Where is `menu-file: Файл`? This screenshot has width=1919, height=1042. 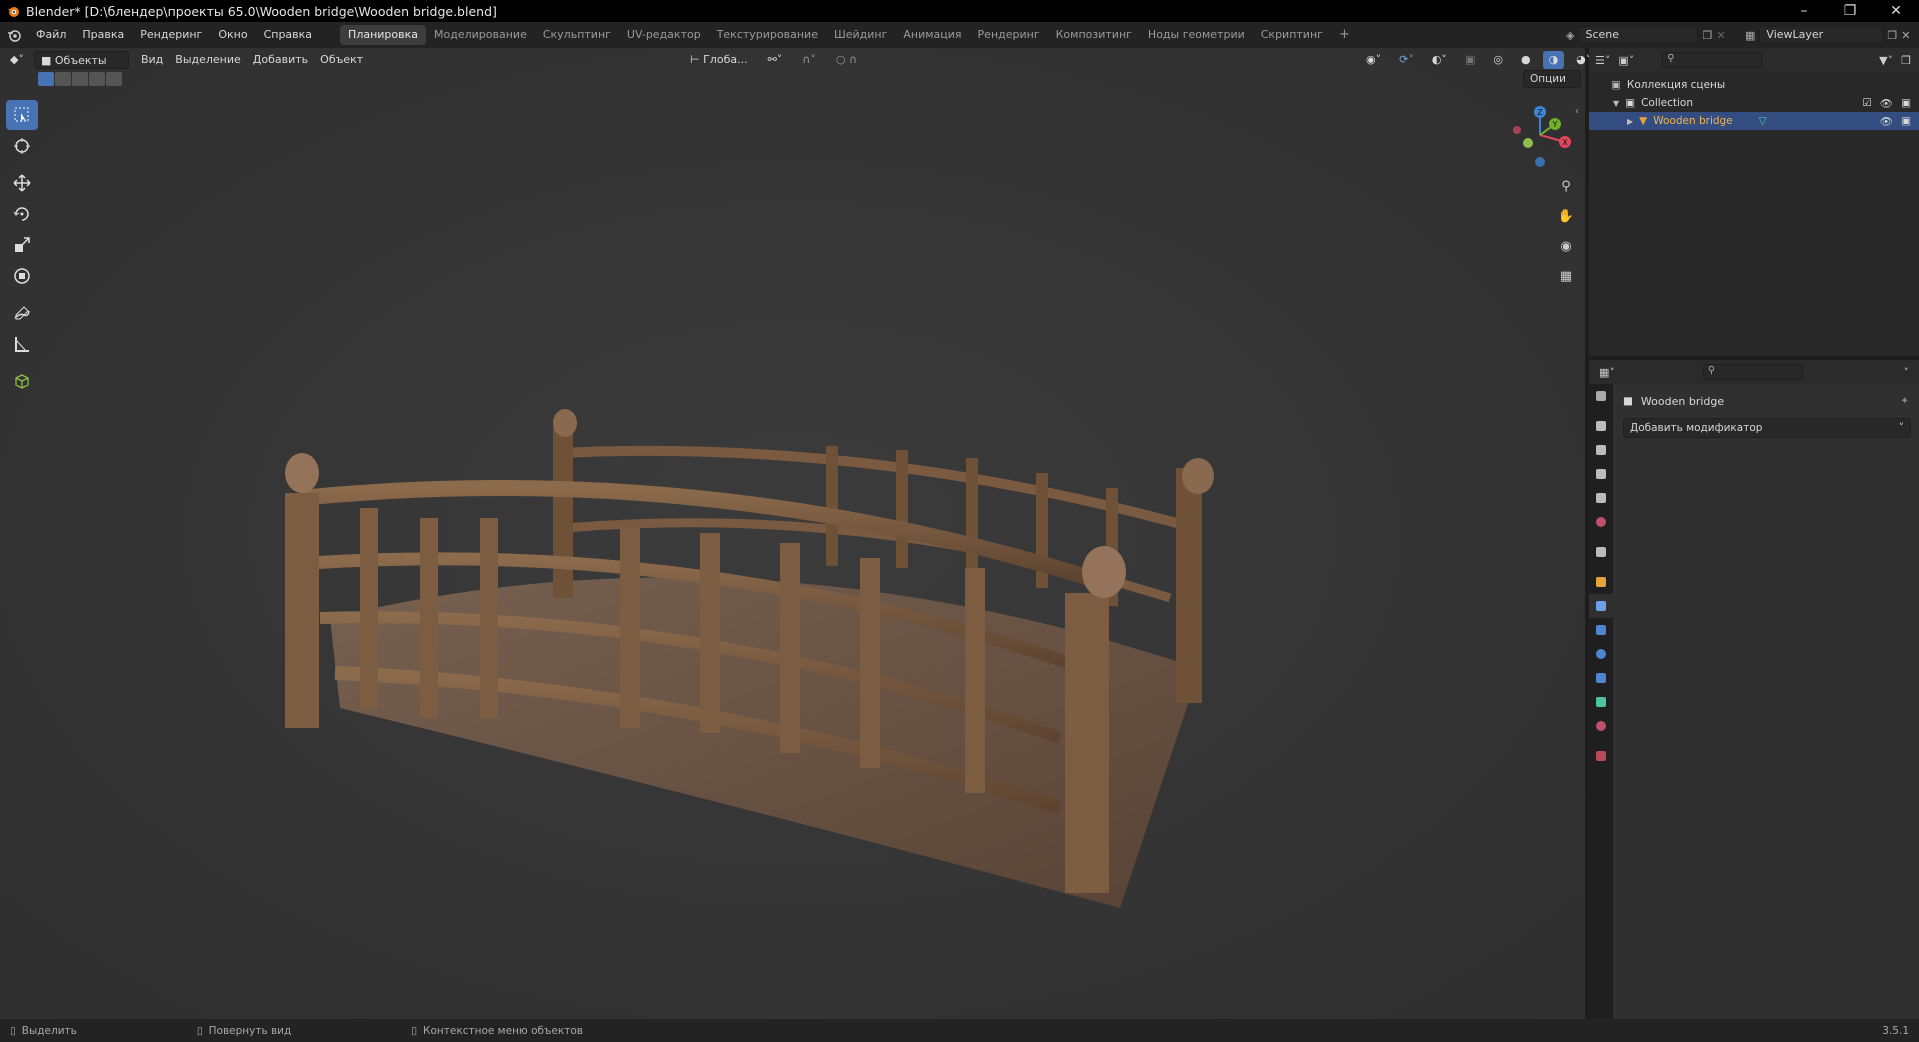
menu-file: Файл is located at coordinates (51, 35).